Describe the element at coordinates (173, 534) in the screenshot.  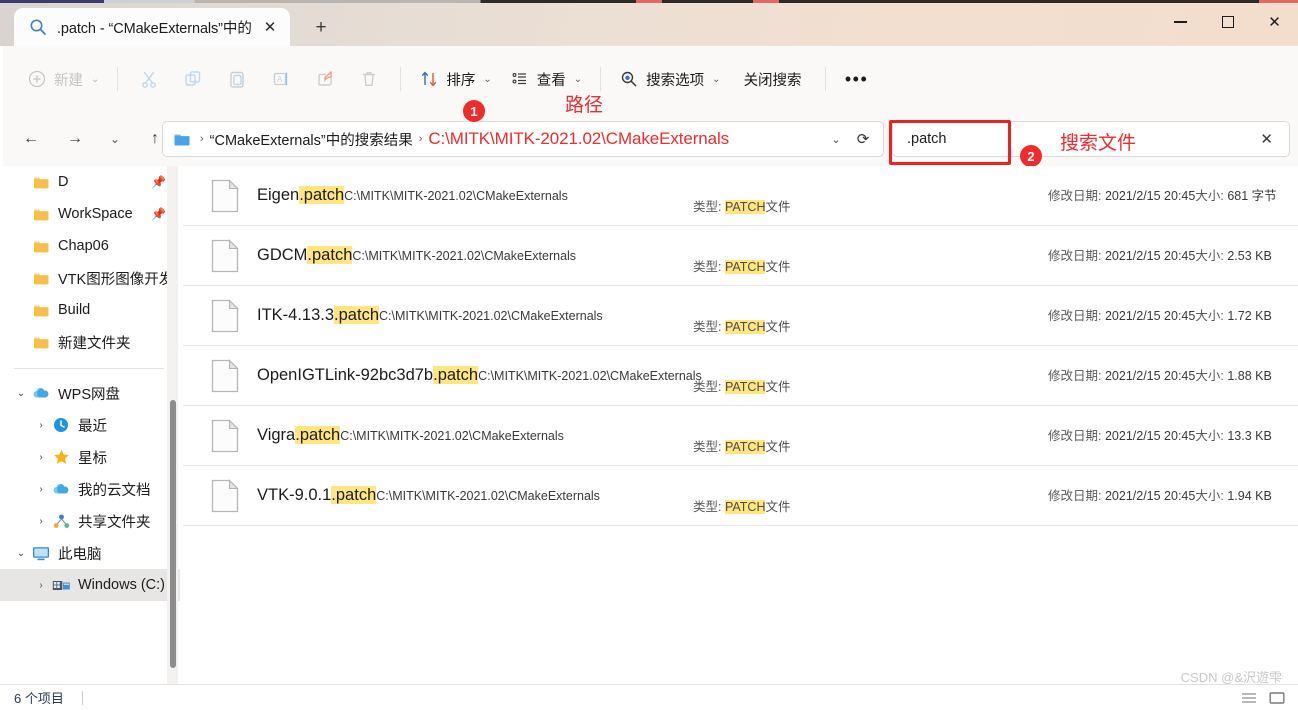
I see `sidebar-scrollbar-thumb` at that location.